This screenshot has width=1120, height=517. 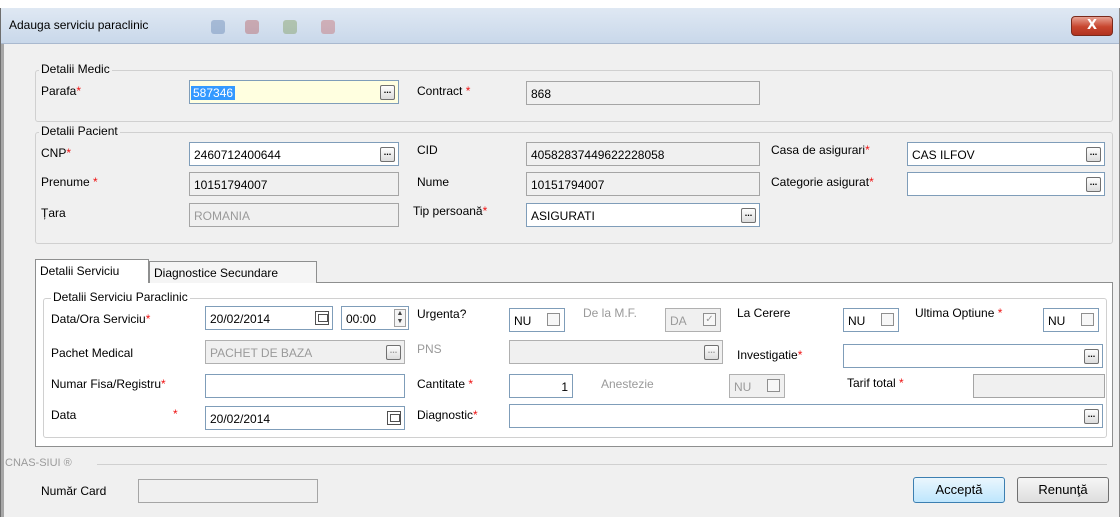 I want to click on medic-group-title: Detalii Medic, so click(x=75, y=69).